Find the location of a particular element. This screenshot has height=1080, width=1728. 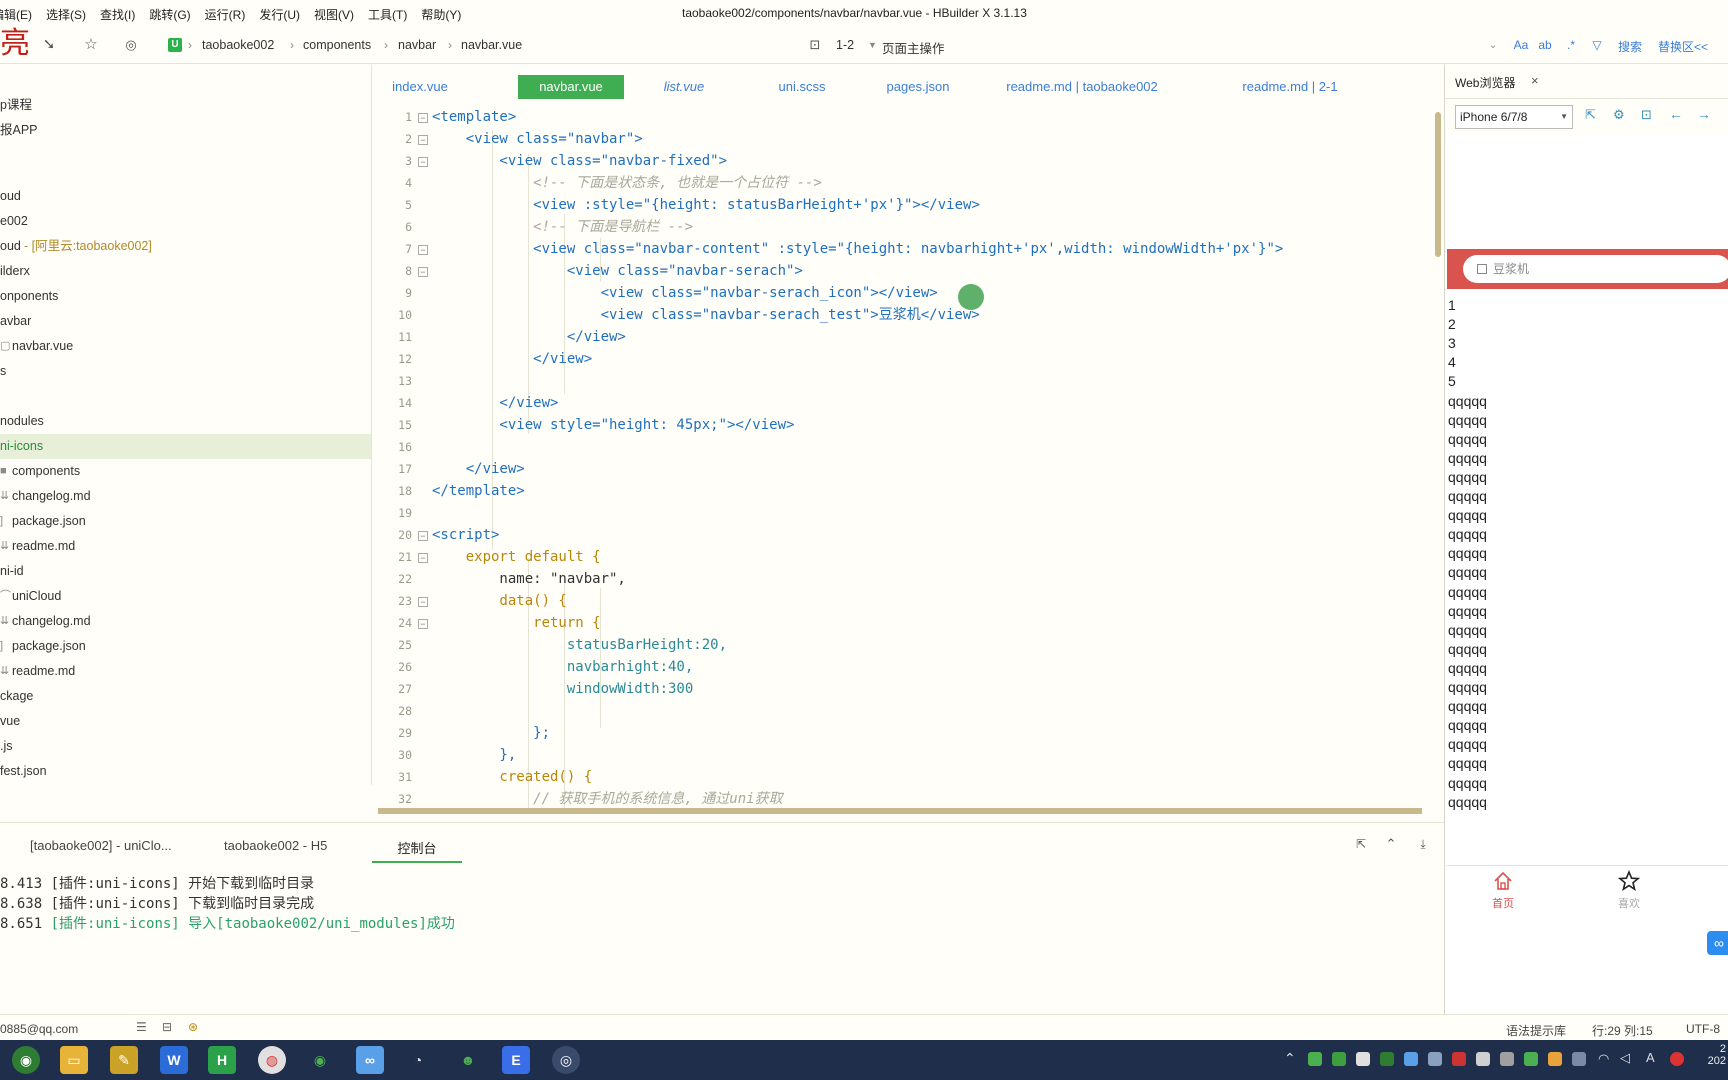

tabbar-like: 喜欢 is located at coordinates (1629, 890).